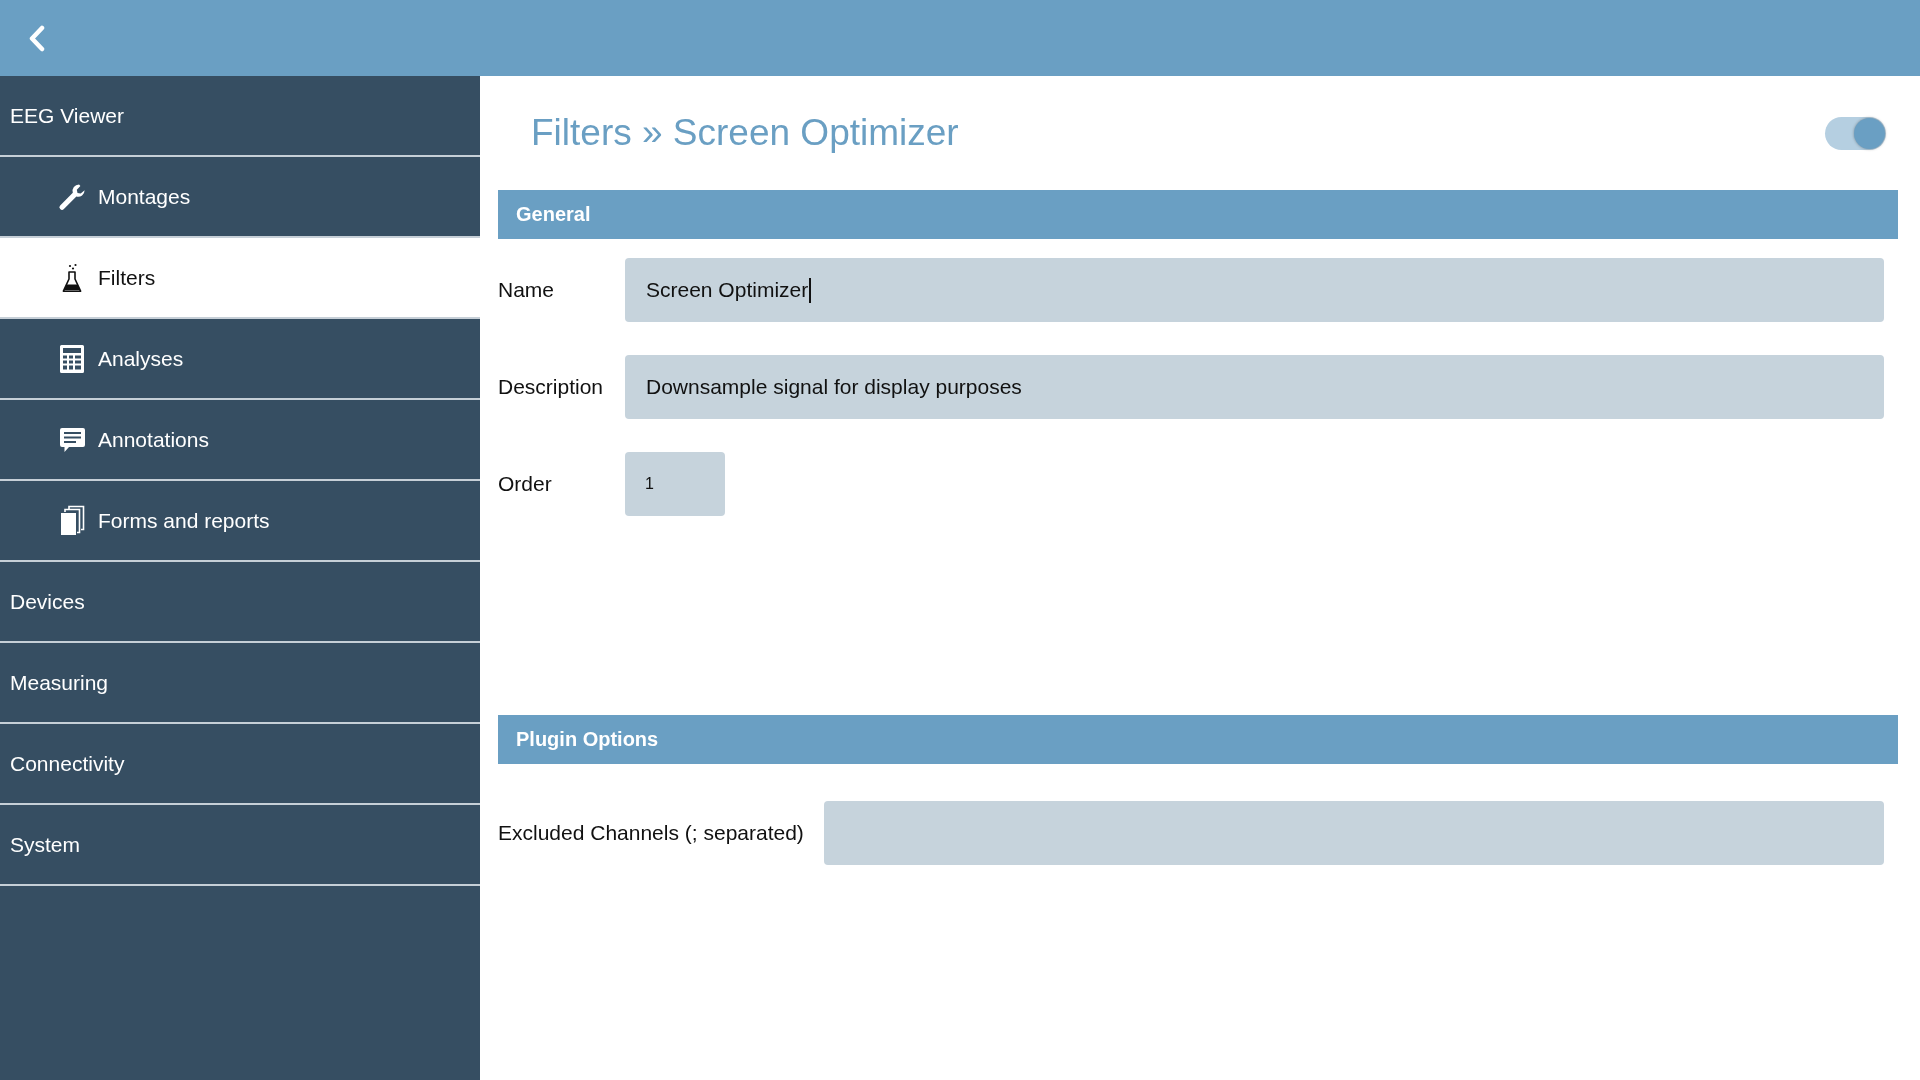 The width and height of the screenshot is (1920, 1080). I want to click on wrench-icon, so click(72, 196).